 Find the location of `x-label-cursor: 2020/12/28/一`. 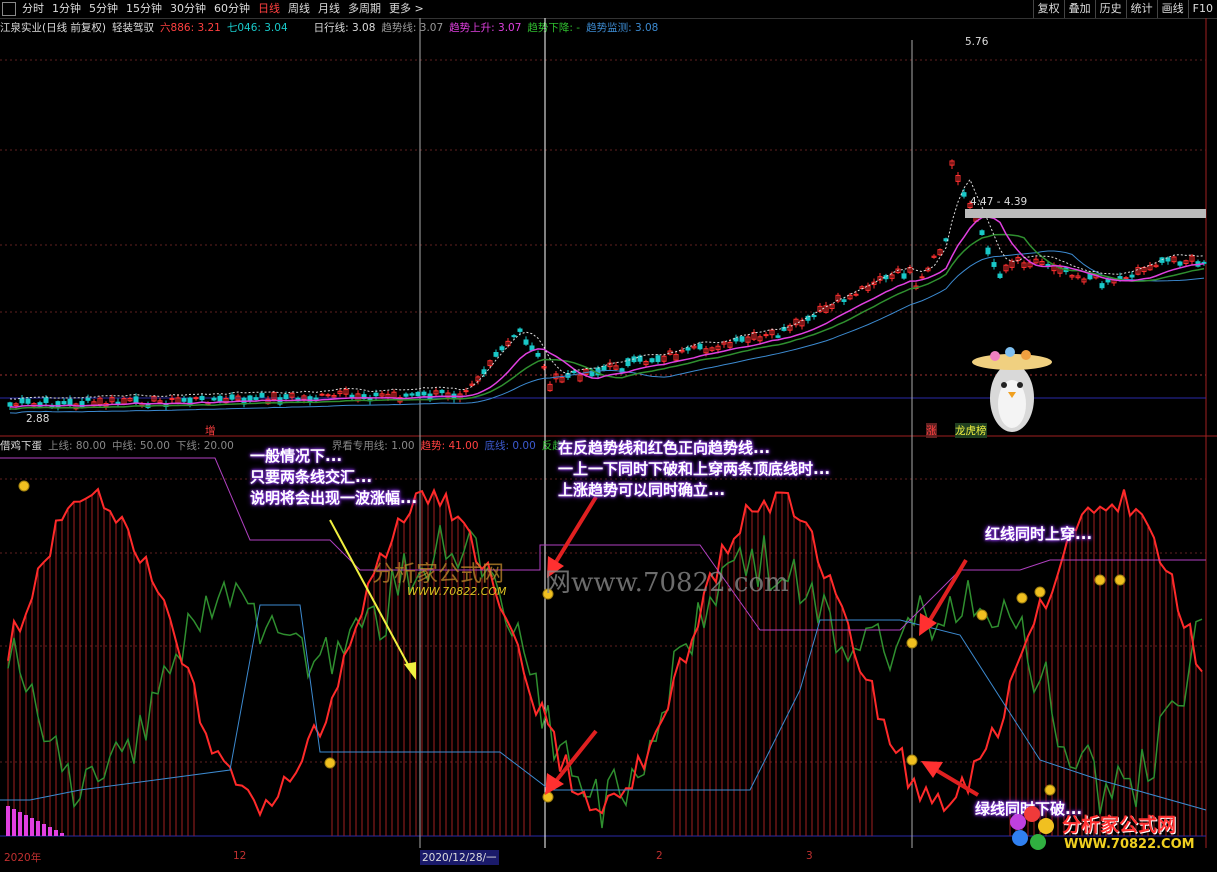

x-label-cursor: 2020/12/28/一 is located at coordinates (459, 857).